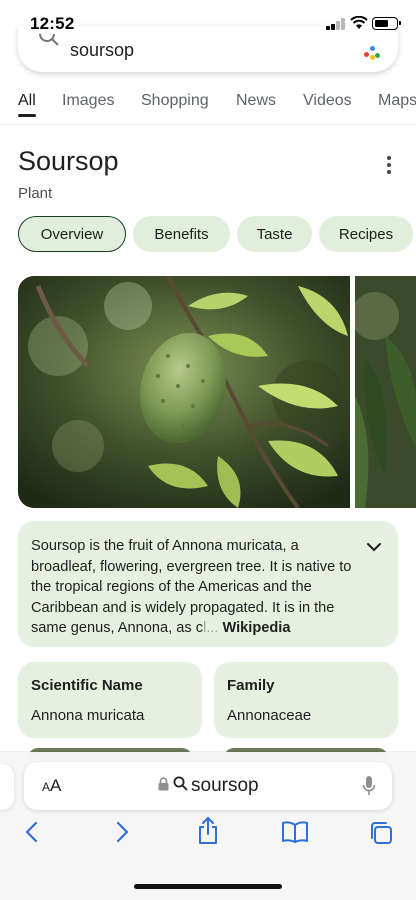 The image size is (416, 900). Describe the element at coordinates (163, 786) in the screenshot. I see `lock-icon` at that location.